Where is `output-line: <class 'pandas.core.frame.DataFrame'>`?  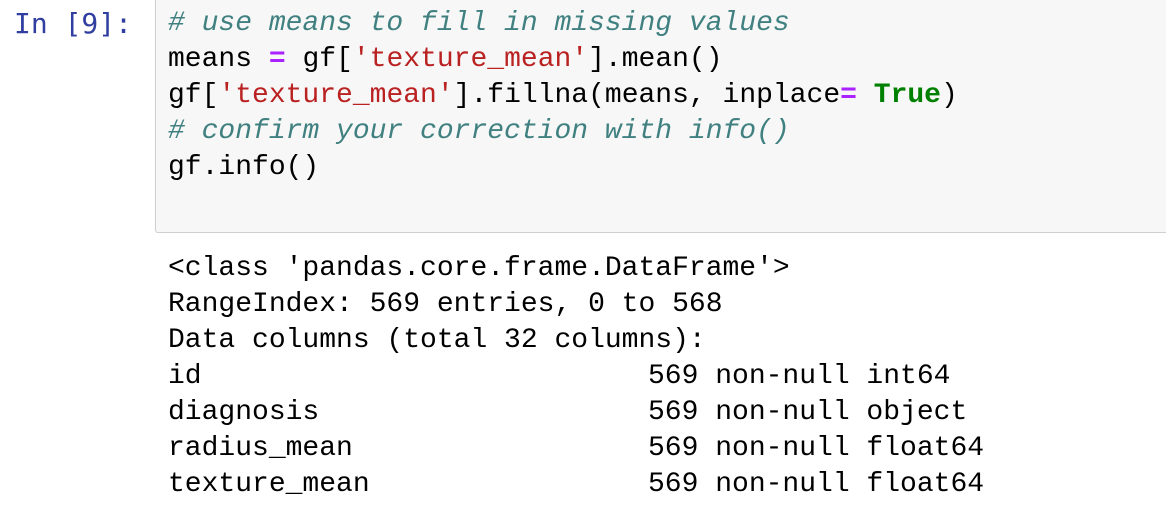 output-line: <class 'pandas.core.frame.DataFrame'> is located at coordinates (479, 268).